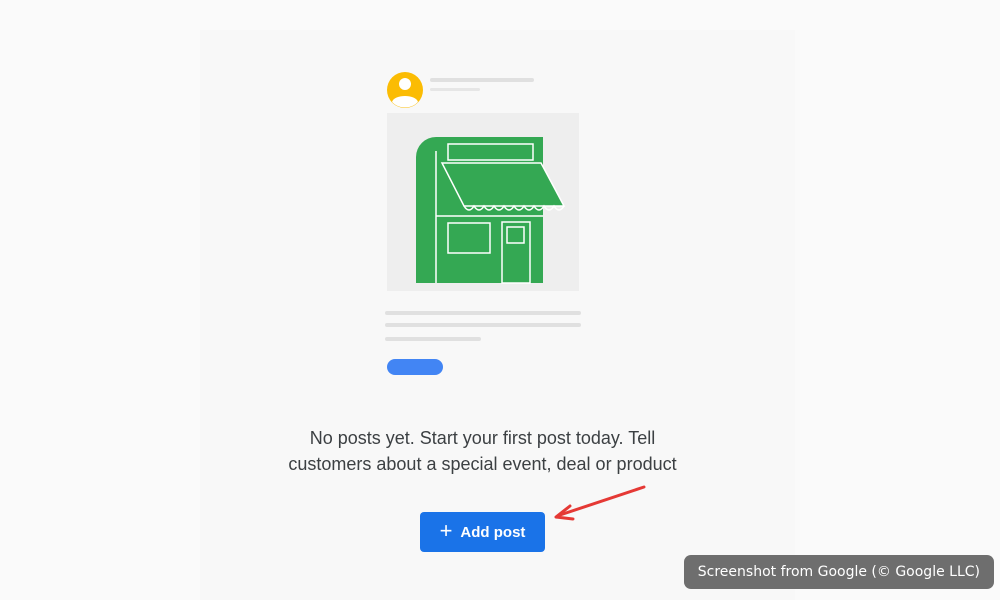 The image size is (1000, 600). I want to click on storefront-icon, so click(491, 210).